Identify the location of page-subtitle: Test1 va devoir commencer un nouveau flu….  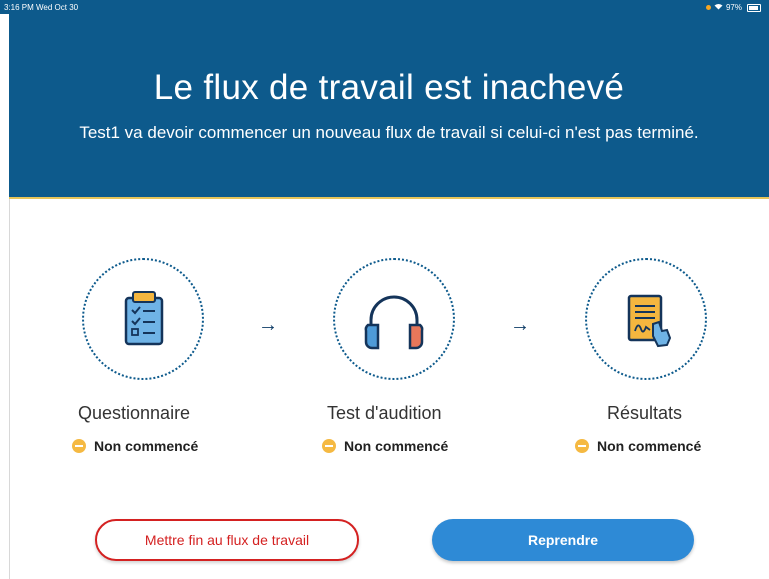
(389, 132).